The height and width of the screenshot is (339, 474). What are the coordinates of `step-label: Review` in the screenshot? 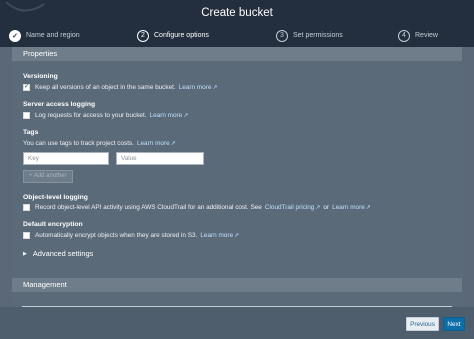 It's located at (426, 35).